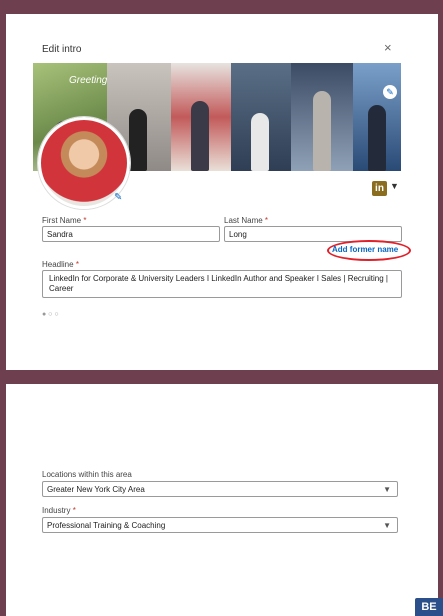 The width and height of the screenshot is (443, 616). What do you see at coordinates (220, 489) in the screenshot?
I see `locations-select: Greater New York City Area ▼` at bounding box center [220, 489].